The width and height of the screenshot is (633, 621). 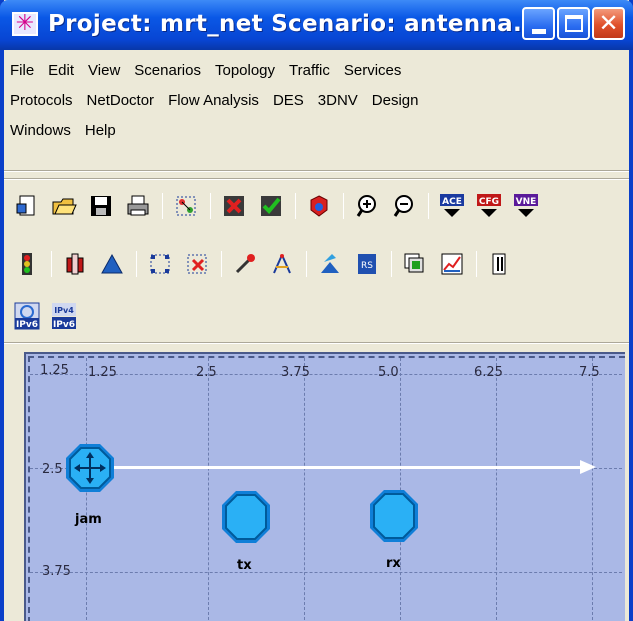 I want to click on y-tick-label: 3.75, so click(x=56, y=571).